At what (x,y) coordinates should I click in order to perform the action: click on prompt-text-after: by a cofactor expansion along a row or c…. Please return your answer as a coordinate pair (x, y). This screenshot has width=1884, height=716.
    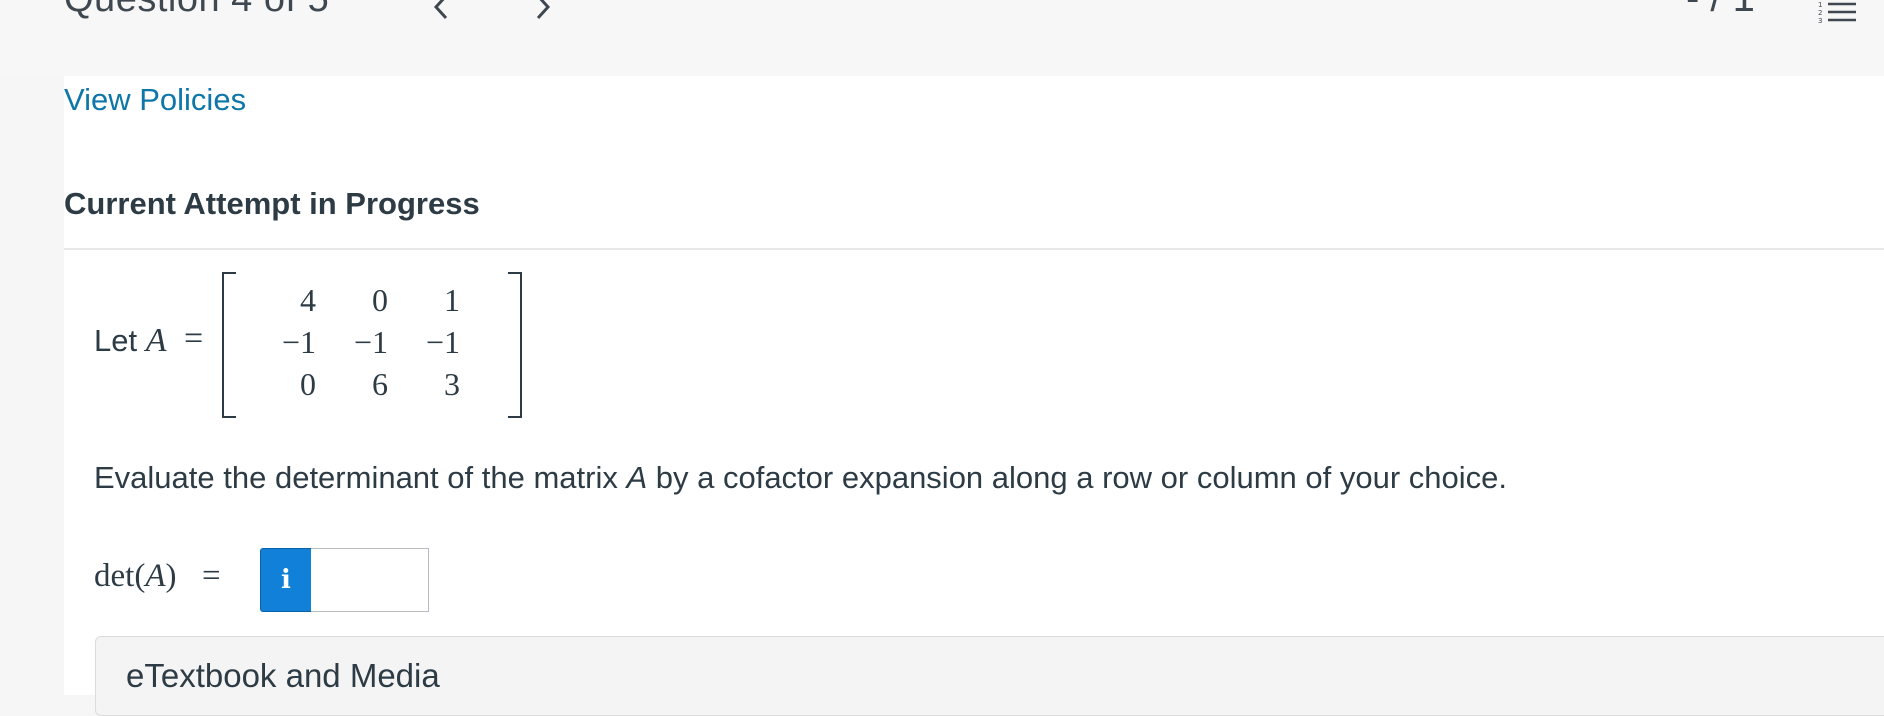
    Looking at the image, I should click on (1077, 477).